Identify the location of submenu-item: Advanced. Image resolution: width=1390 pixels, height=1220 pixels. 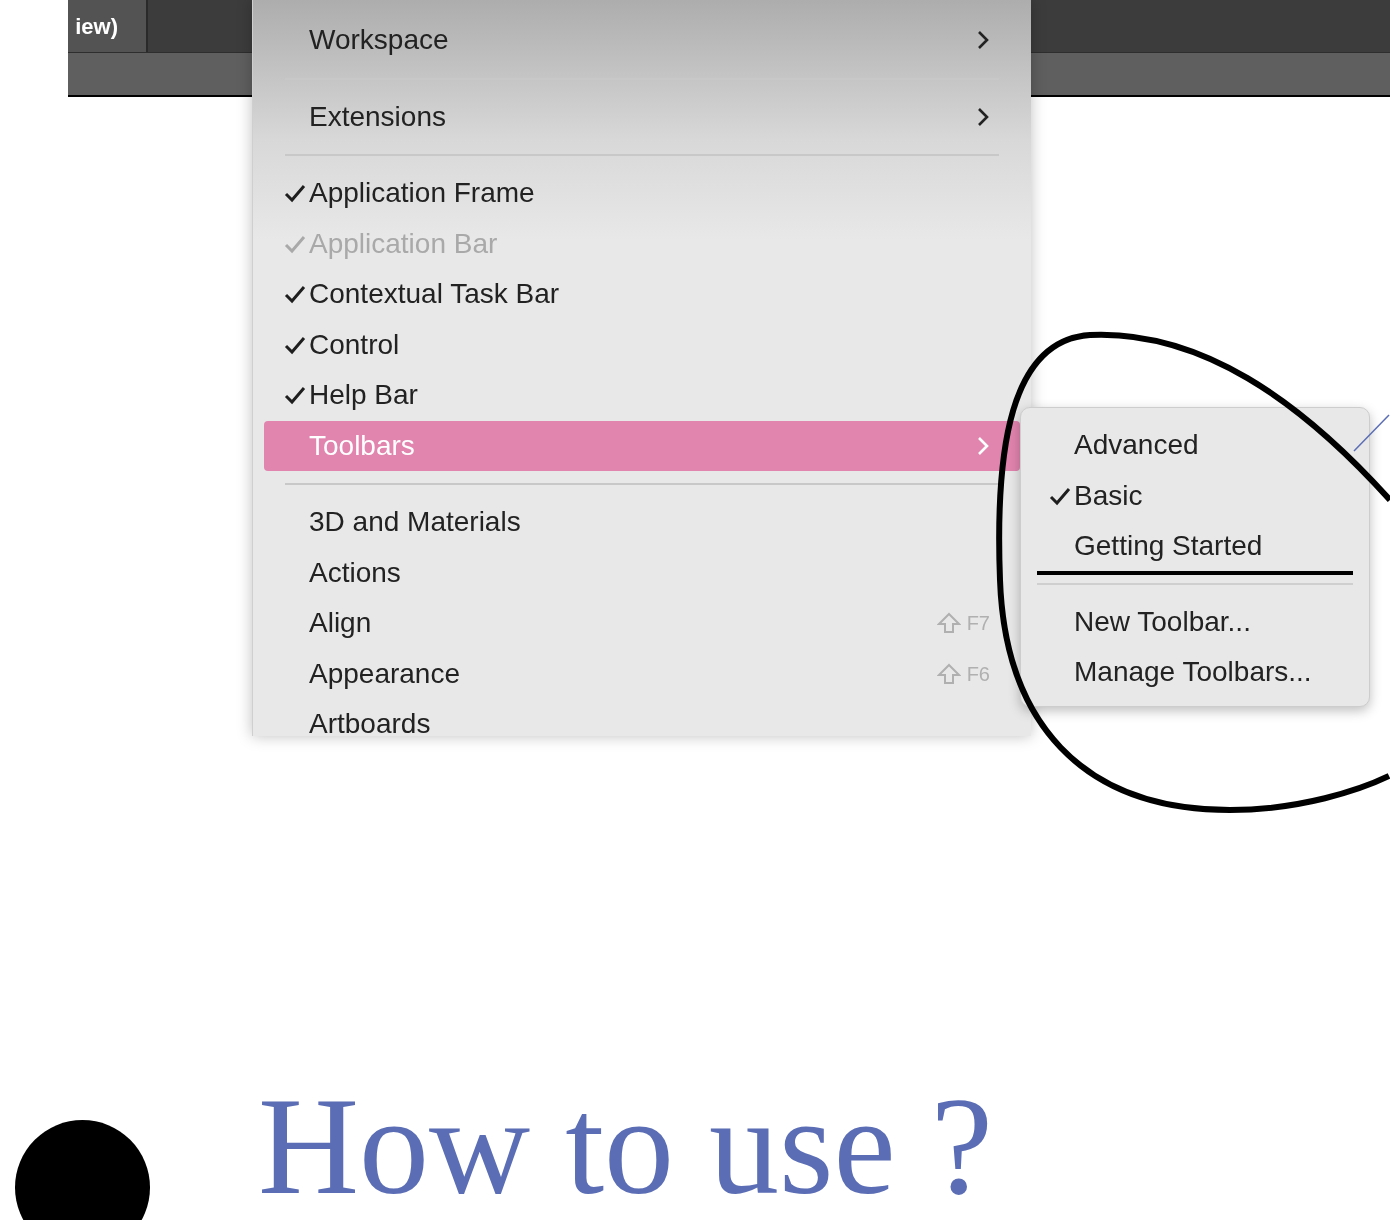
(1195, 445).